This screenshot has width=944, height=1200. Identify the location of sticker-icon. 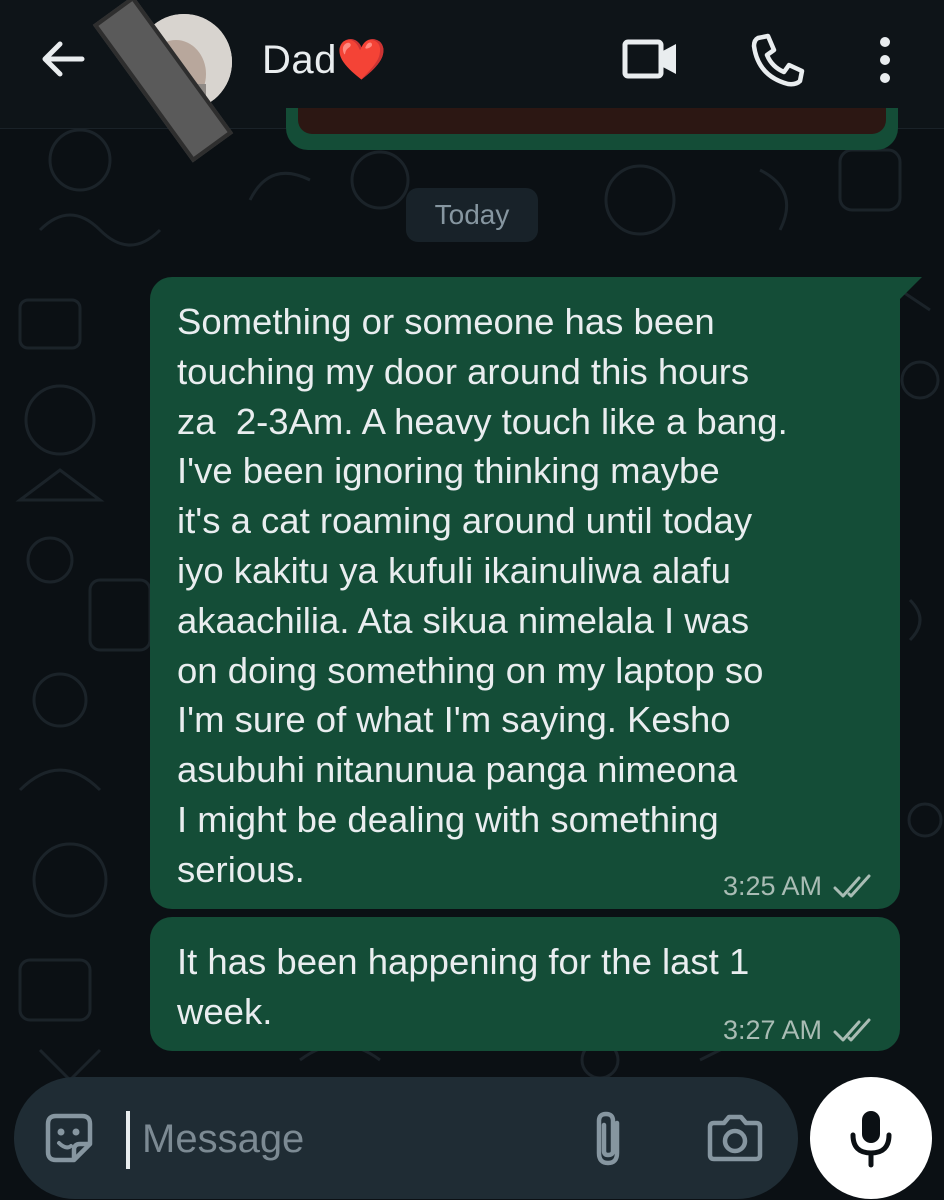
(69, 1139).